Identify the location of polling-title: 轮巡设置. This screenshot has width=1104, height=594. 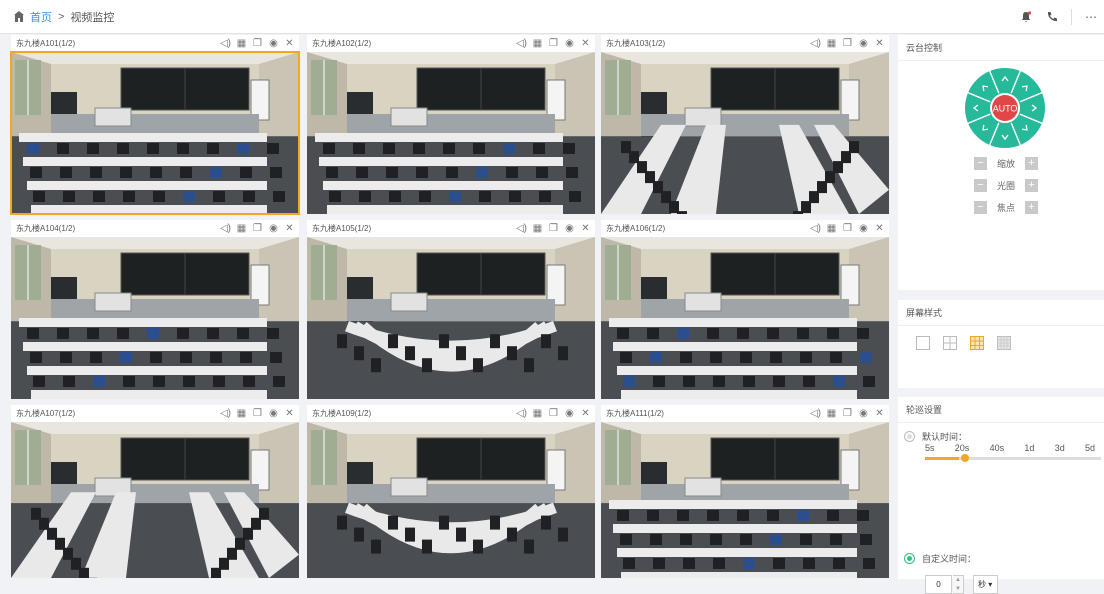
(1001, 410).